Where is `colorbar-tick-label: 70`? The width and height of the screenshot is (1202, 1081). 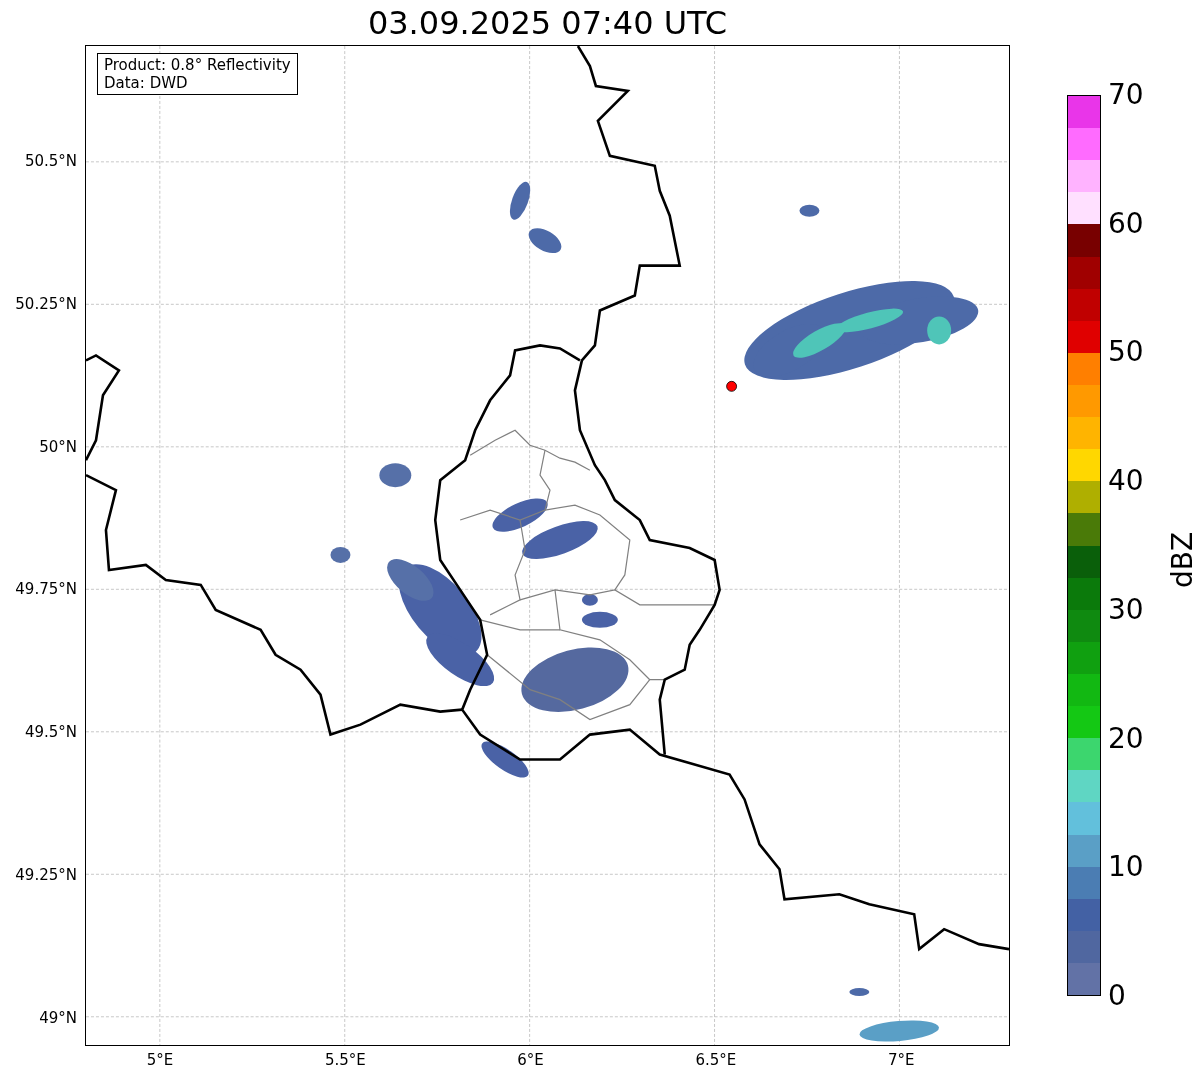
colorbar-tick-label: 70 is located at coordinates (1126, 95).